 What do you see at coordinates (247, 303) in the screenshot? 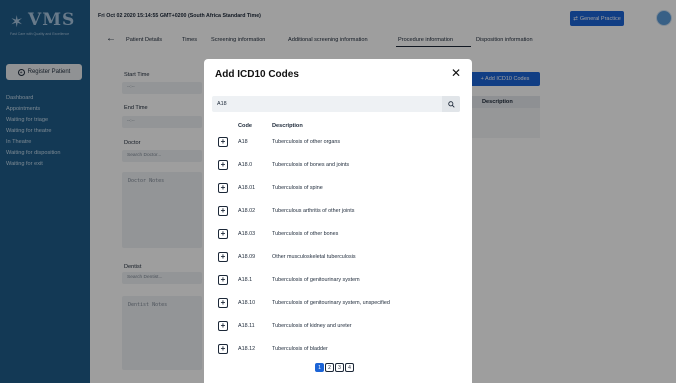
I see `row-code: A18.10` at bounding box center [247, 303].